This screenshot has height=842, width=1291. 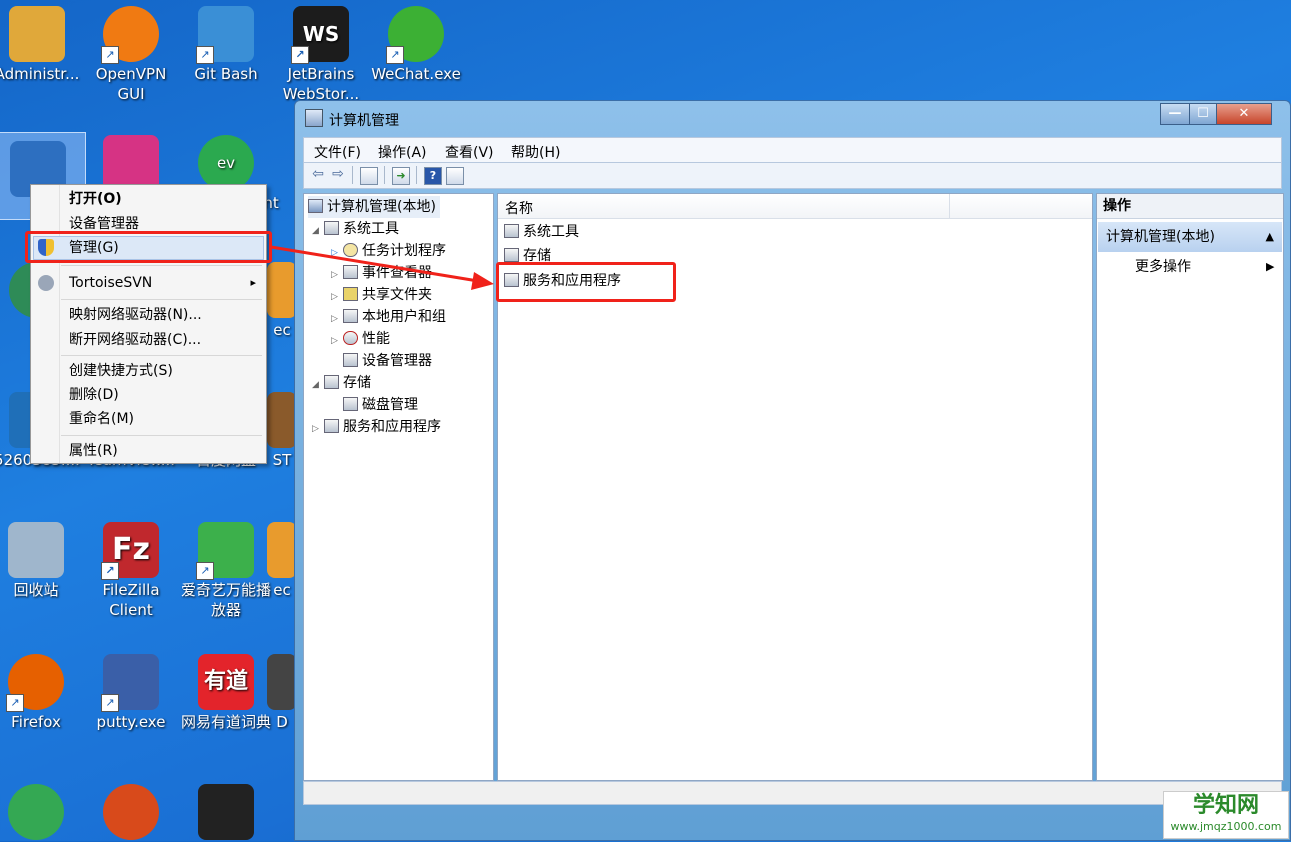 I want to click on annotation-arrow-line, so click(x=374, y=264).